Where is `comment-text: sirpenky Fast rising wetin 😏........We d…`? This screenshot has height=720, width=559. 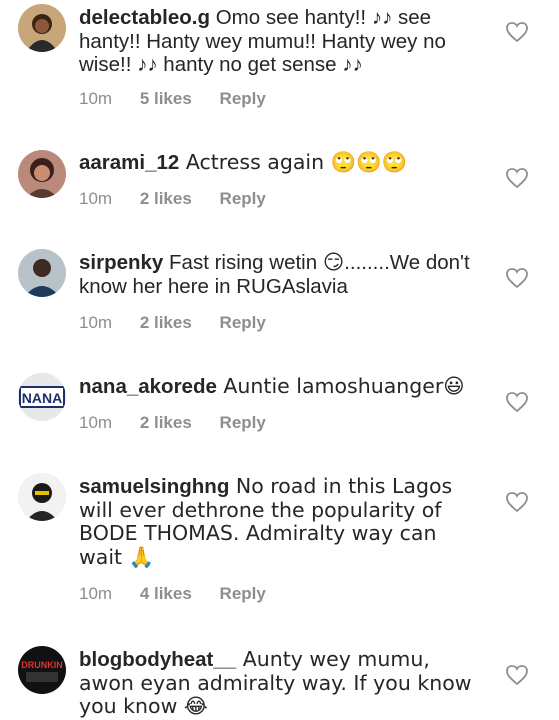
comment-text: sirpenky Fast rising wetin 😏........We d… is located at coordinates (279, 274).